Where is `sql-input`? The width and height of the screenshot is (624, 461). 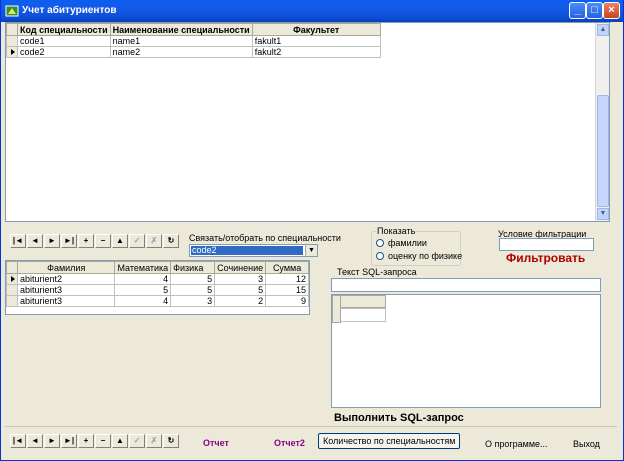
sql-input is located at coordinates (466, 285).